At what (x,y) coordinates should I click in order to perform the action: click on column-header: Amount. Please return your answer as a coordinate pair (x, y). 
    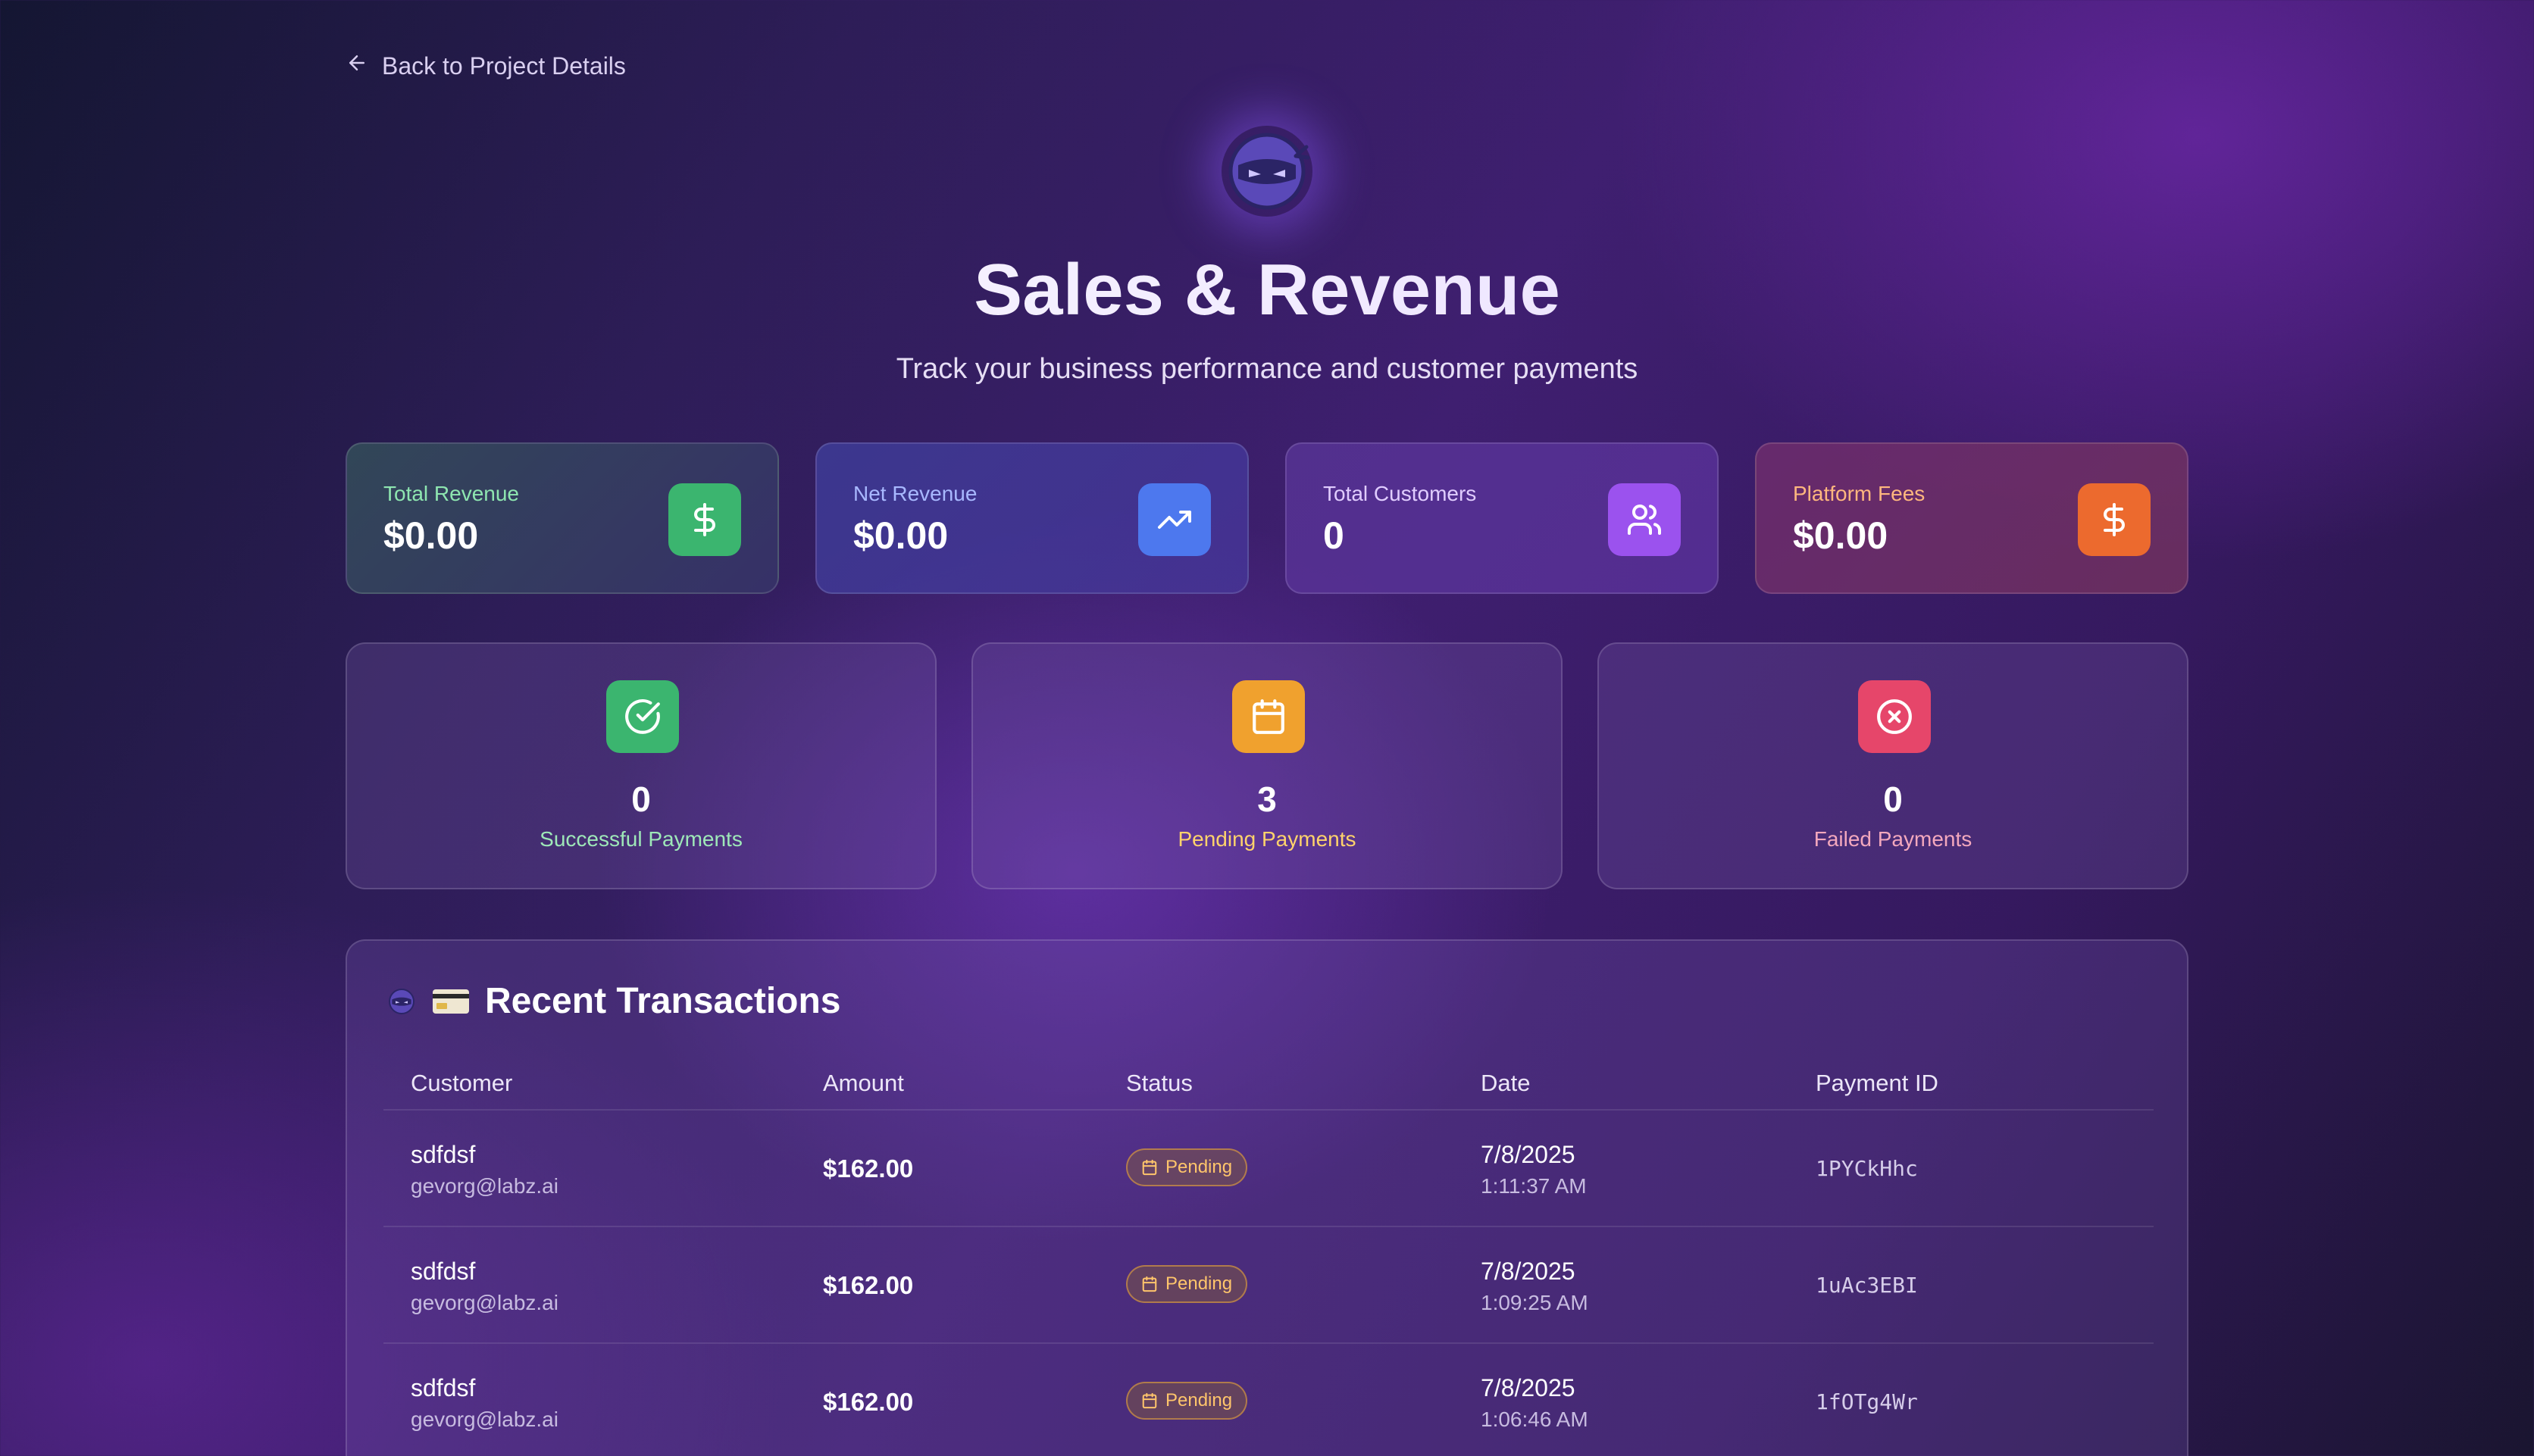
    Looking at the image, I should click on (863, 1083).